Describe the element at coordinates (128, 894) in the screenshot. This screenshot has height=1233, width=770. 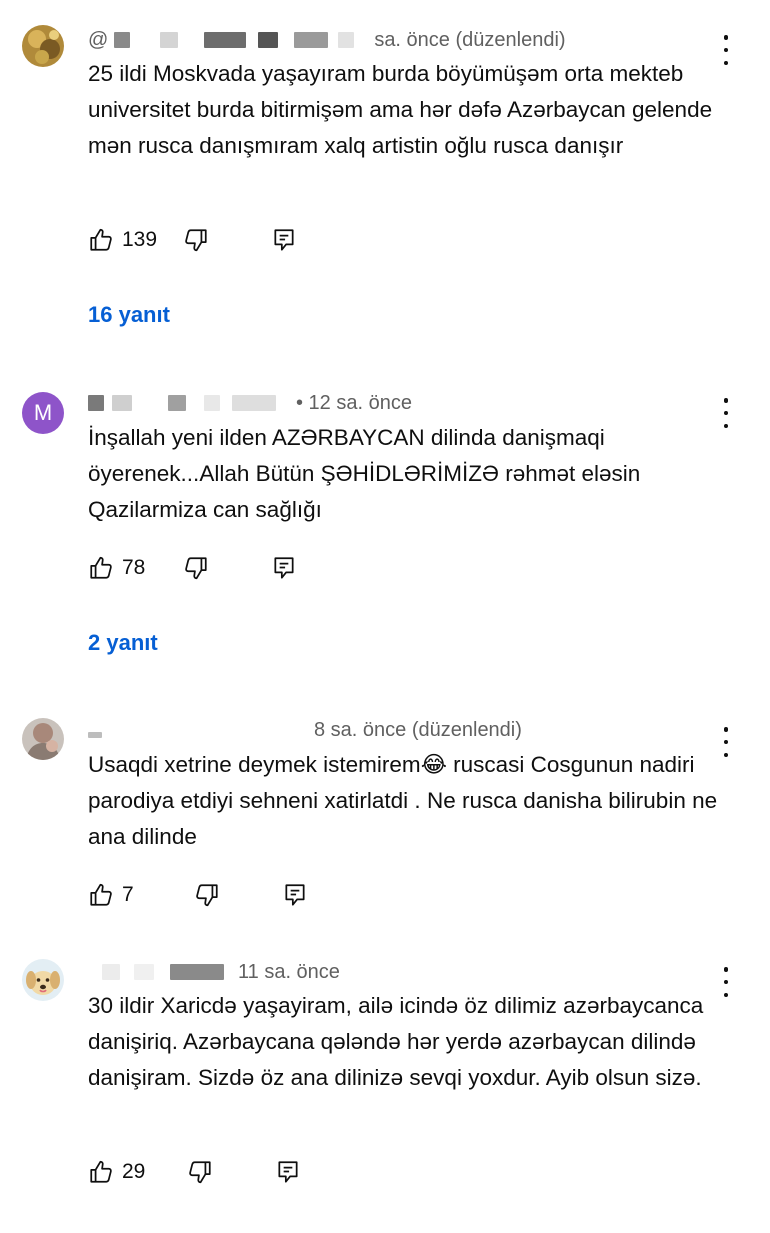
I see `like-count: 7` at that location.